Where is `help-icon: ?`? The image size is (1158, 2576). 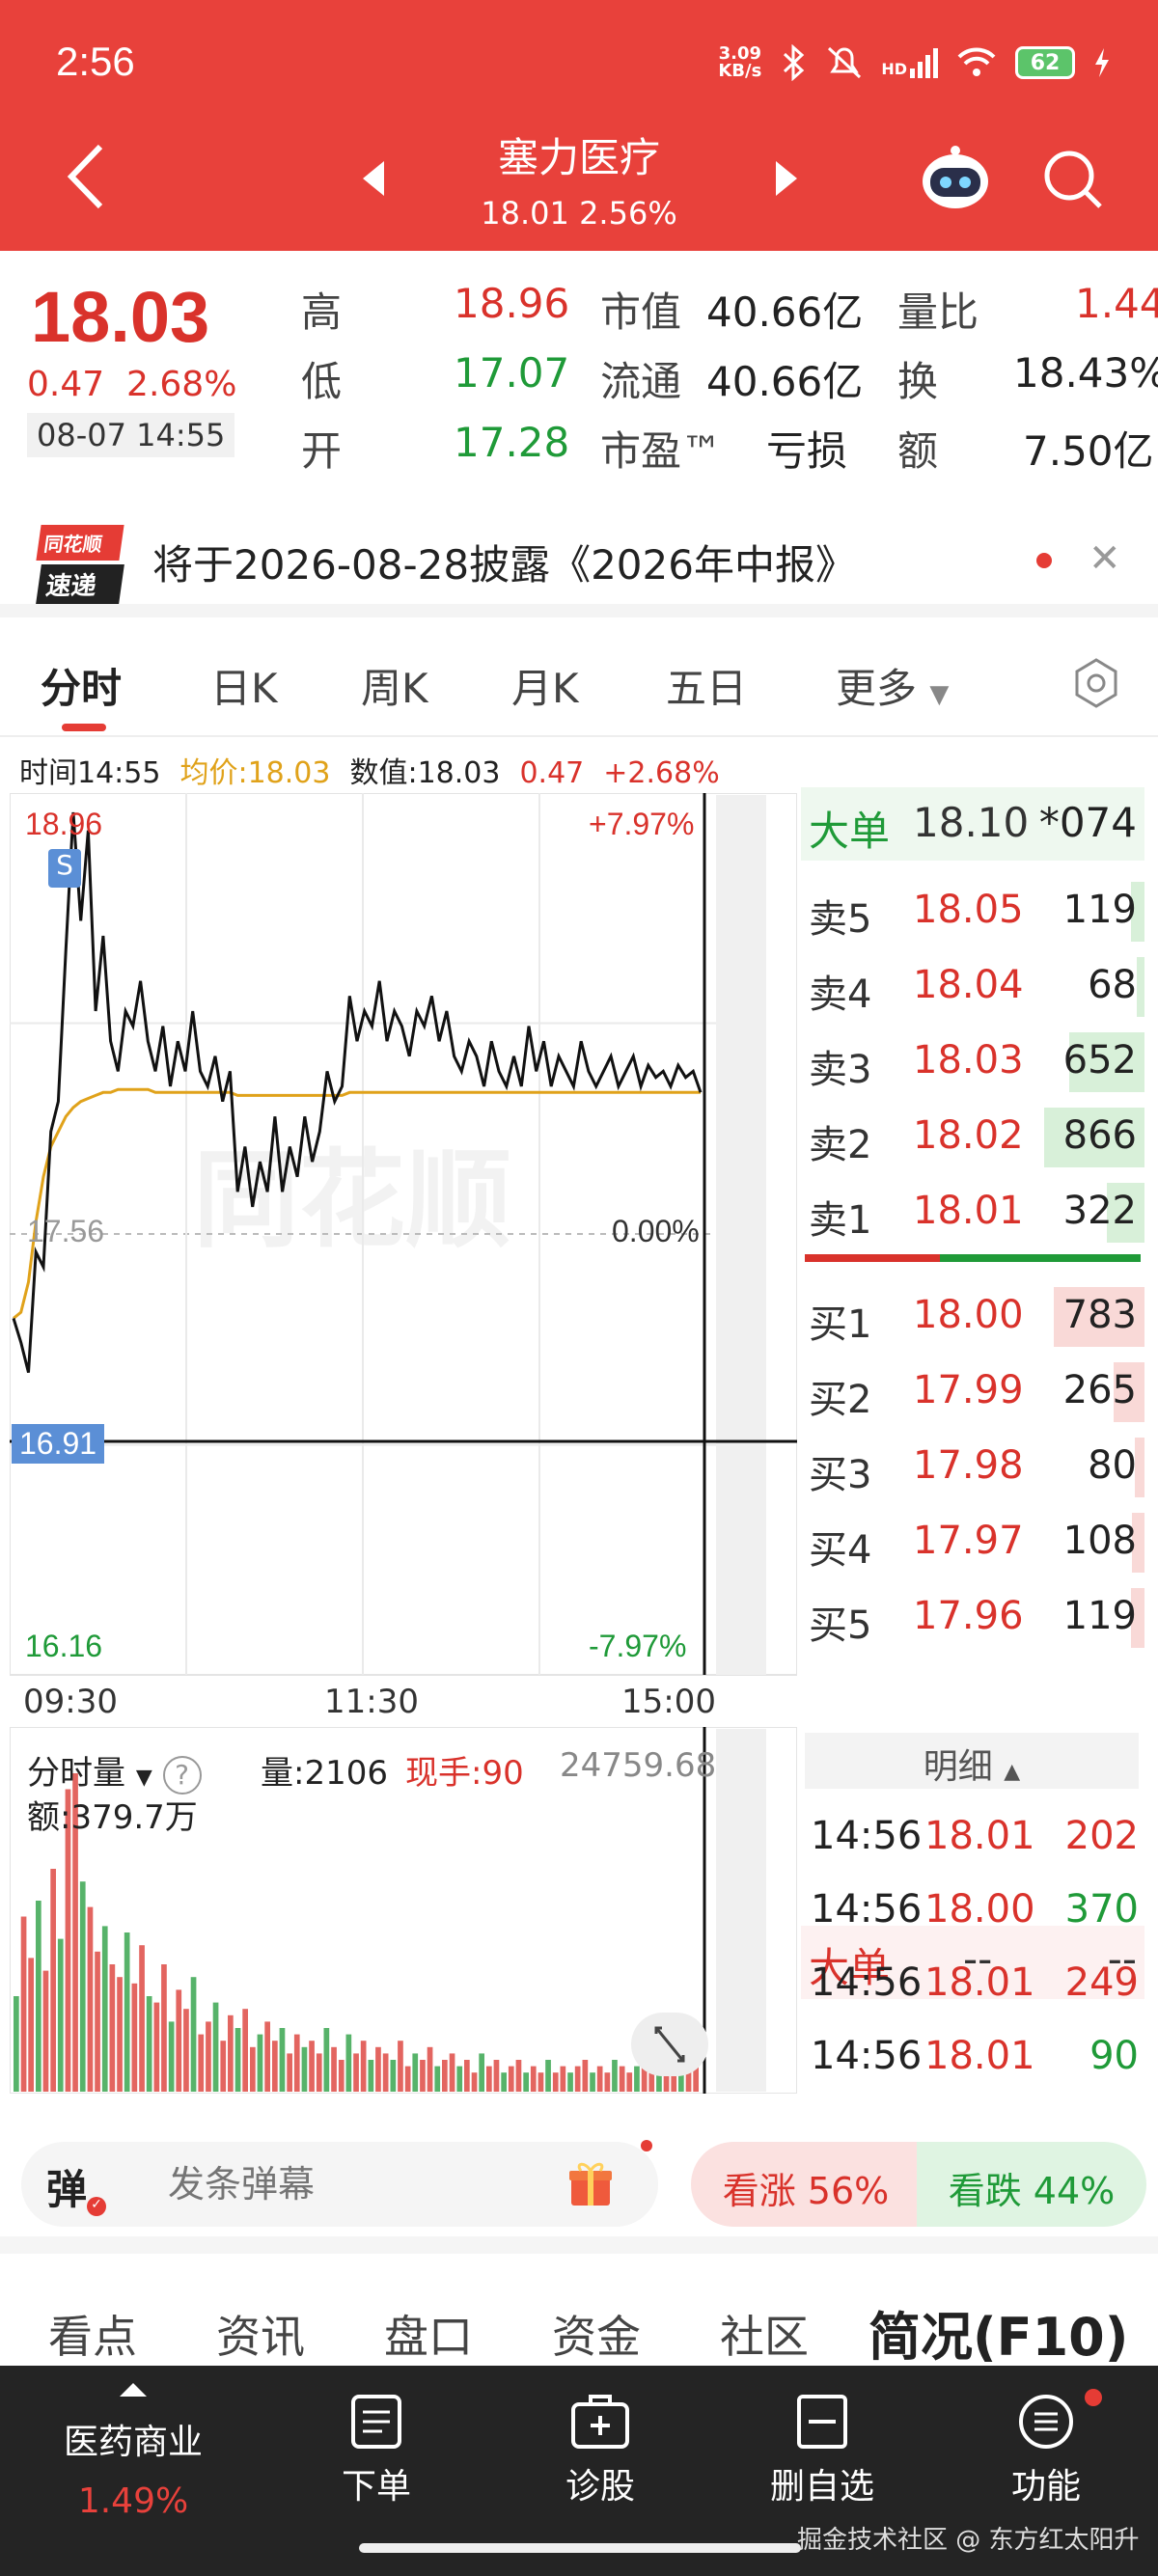
help-icon: ? is located at coordinates (182, 1776).